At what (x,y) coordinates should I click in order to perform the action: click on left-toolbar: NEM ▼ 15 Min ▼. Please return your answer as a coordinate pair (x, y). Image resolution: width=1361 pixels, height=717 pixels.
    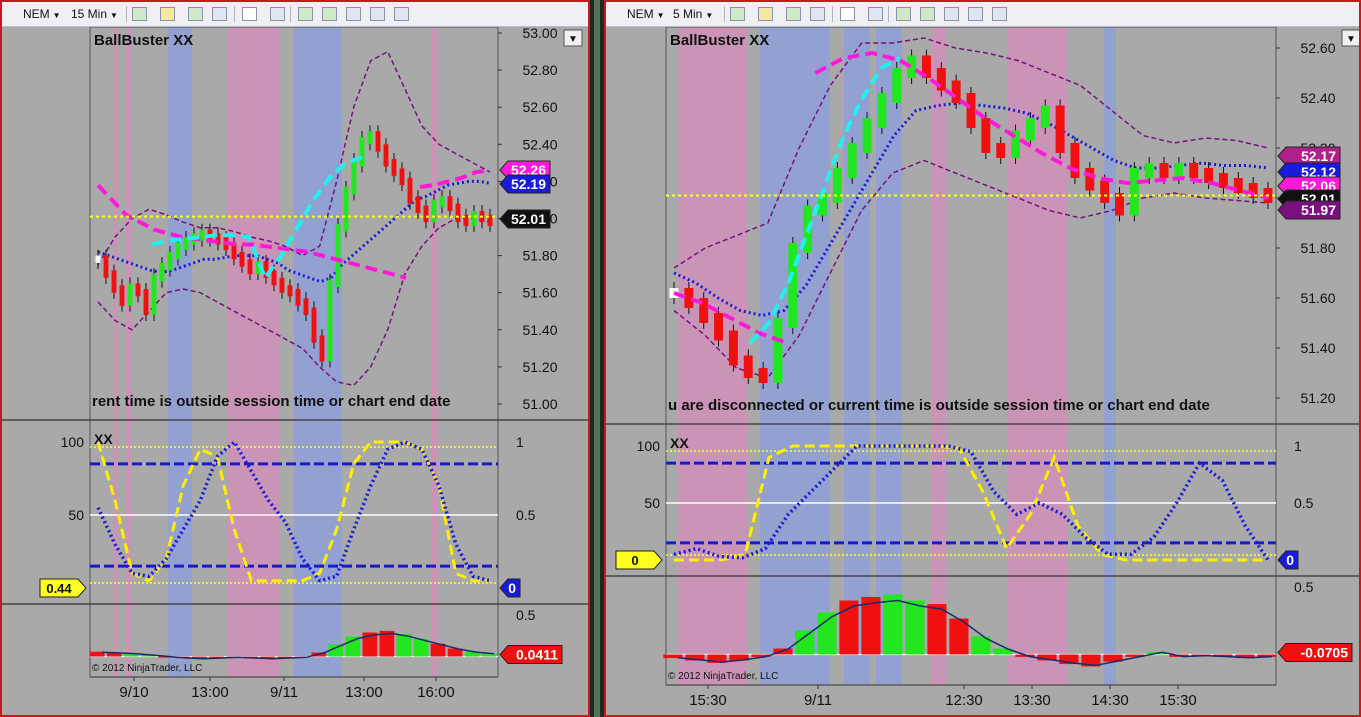
    Looking at the image, I should click on (295, 14).